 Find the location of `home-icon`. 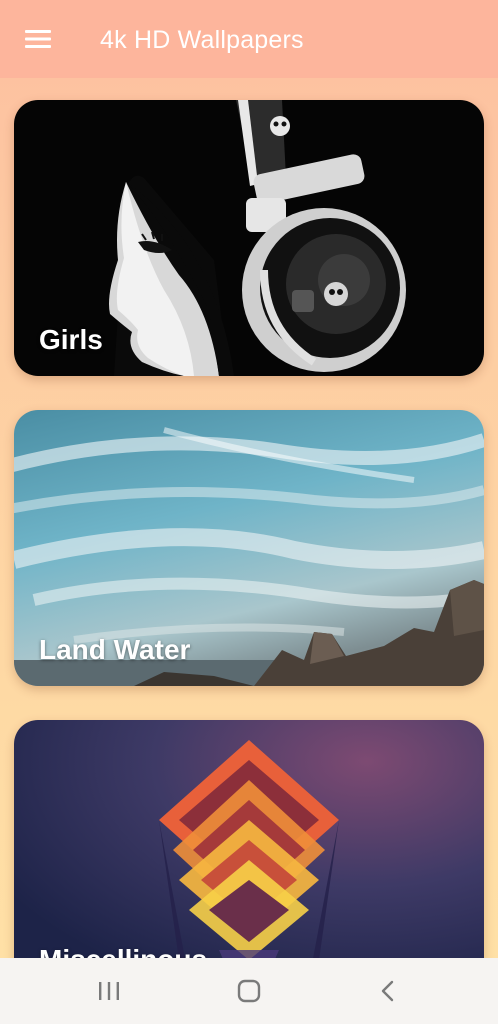

home-icon is located at coordinates (249, 991).